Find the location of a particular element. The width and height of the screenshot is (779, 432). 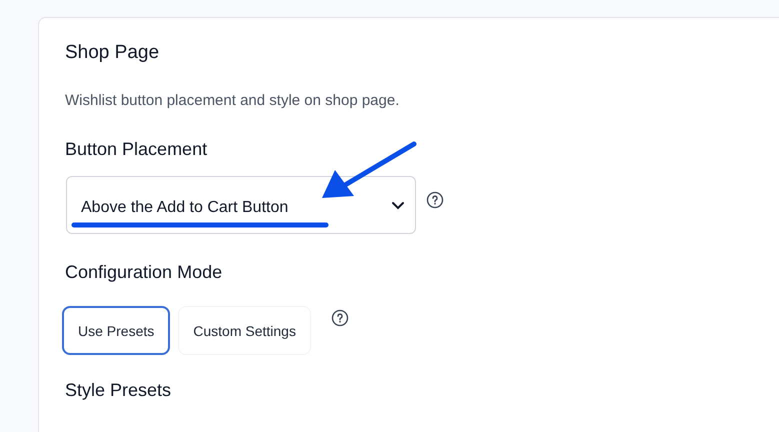

chevron-icon is located at coordinates (398, 205).